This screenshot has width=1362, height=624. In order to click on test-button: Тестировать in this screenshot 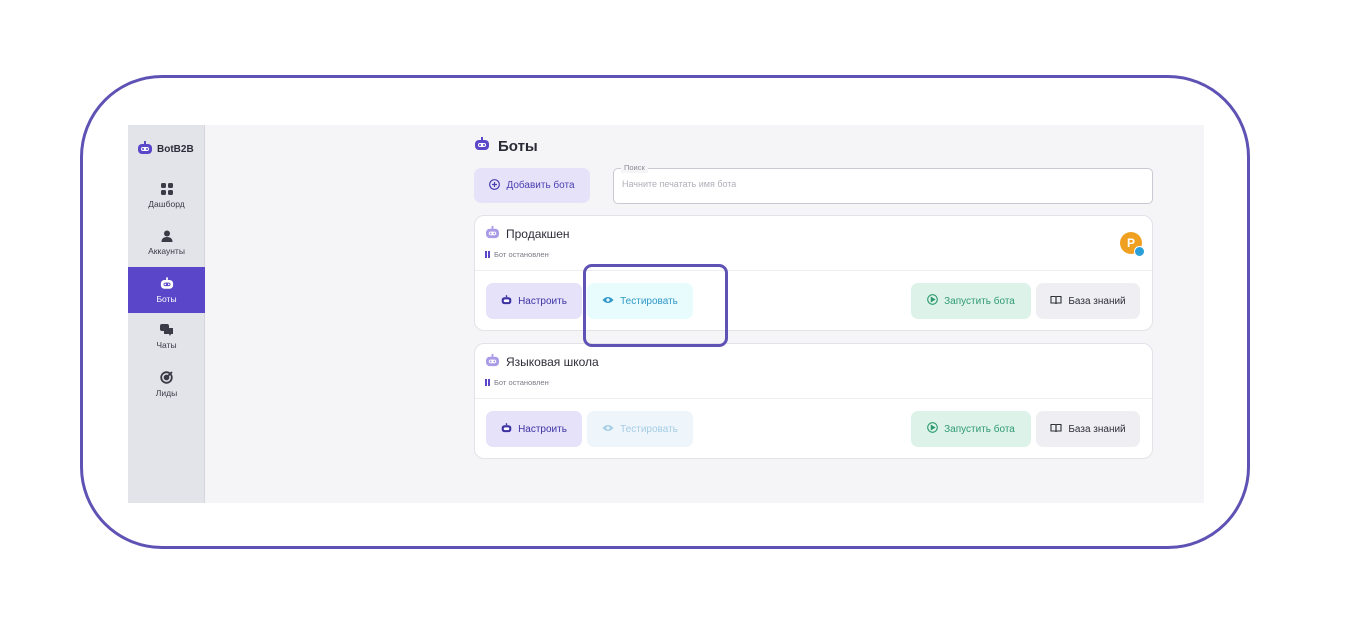, I will do `click(640, 429)`.